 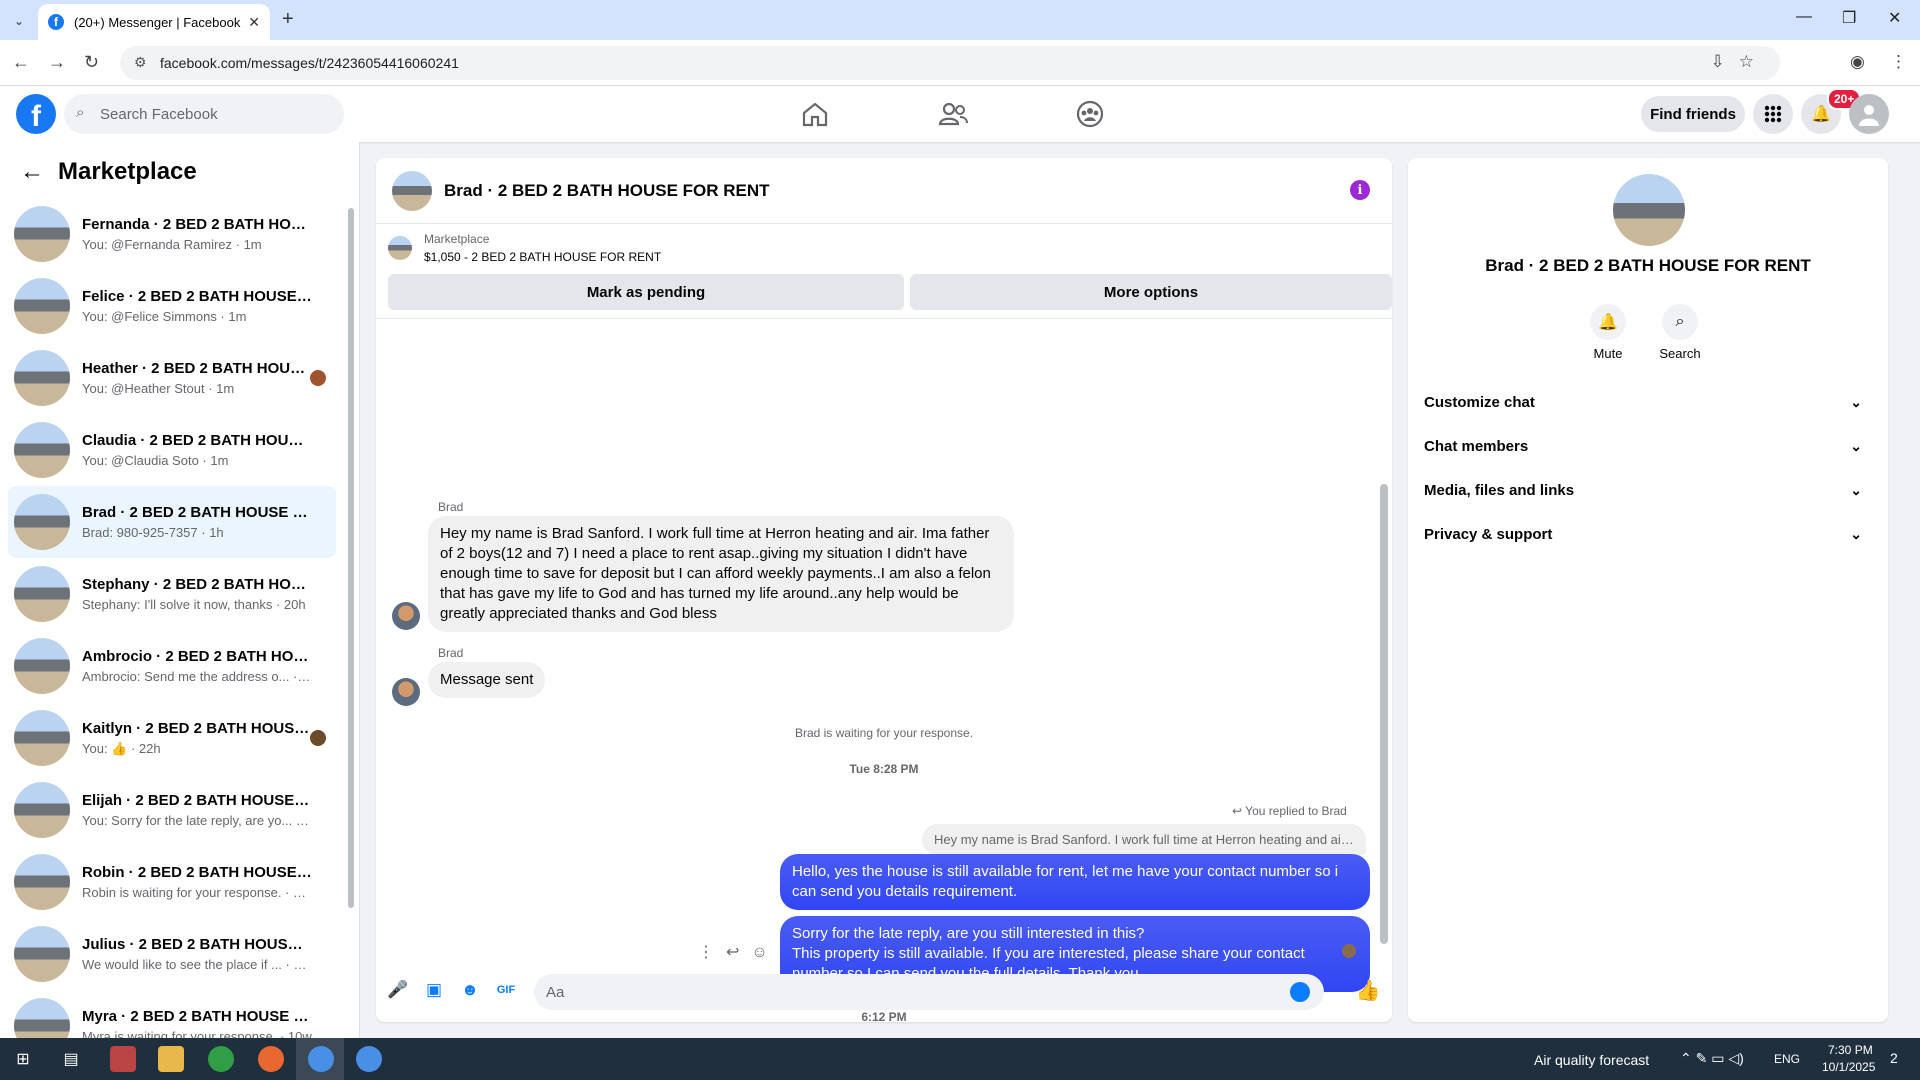 What do you see at coordinates (1712, 1058) in the screenshot?
I see `tray-icons: ⌃ ✎ ▭ ◁)` at bounding box center [1712, 1058].